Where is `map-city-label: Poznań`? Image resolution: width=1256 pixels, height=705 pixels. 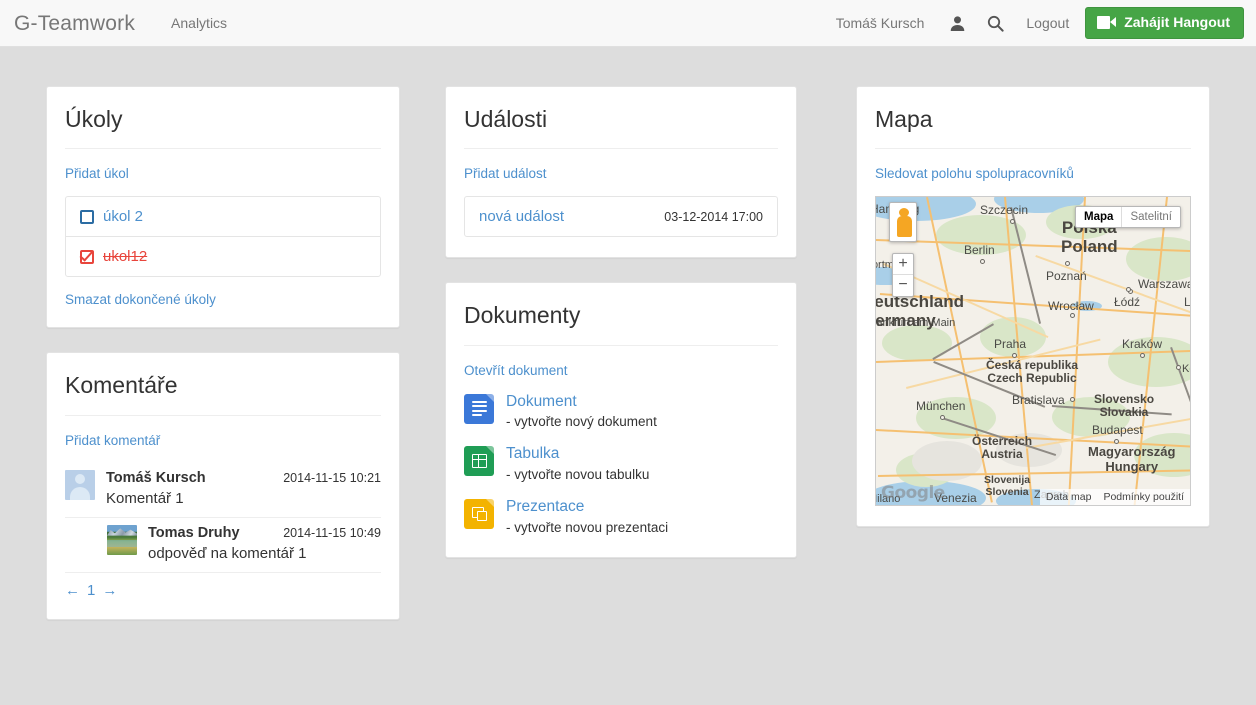 map-city-label: Poznań is located at coordinates (1066, 276).